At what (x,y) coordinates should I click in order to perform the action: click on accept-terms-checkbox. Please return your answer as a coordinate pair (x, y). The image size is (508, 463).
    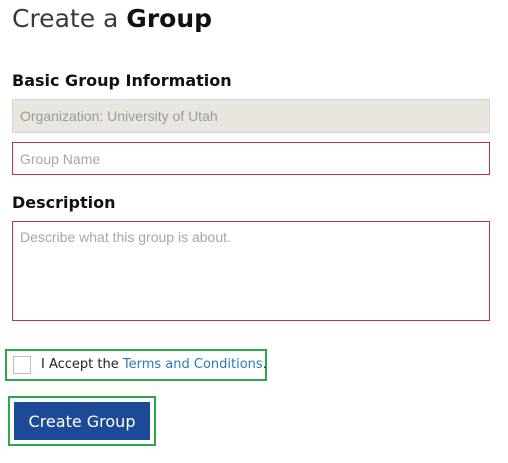
    Looking at the image, I should click on (22, 365).